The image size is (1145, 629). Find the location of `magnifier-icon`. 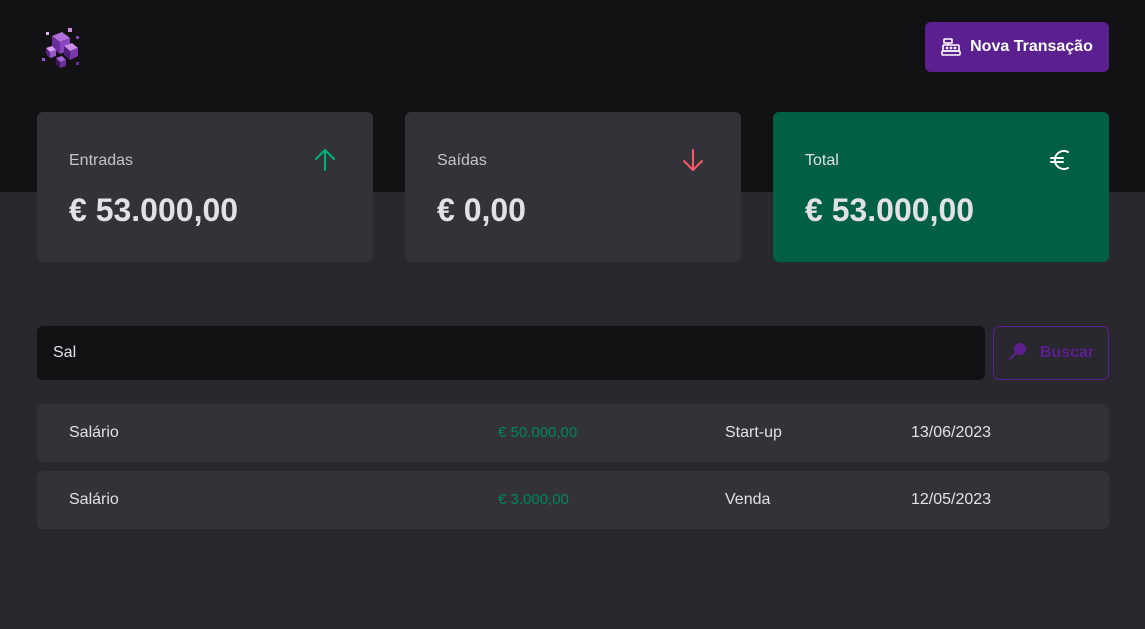

magnifier-icon is located at coordinates (1018, 353).